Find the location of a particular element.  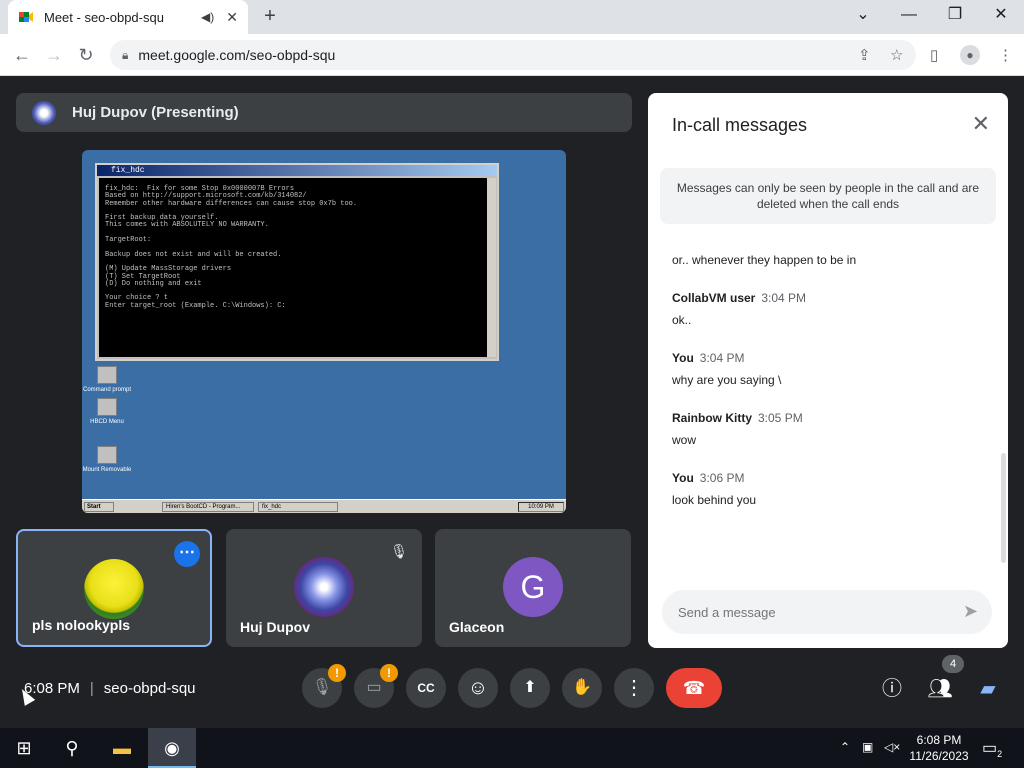

more-vert-icon: ⋮ is located at coordinates (634, 688).